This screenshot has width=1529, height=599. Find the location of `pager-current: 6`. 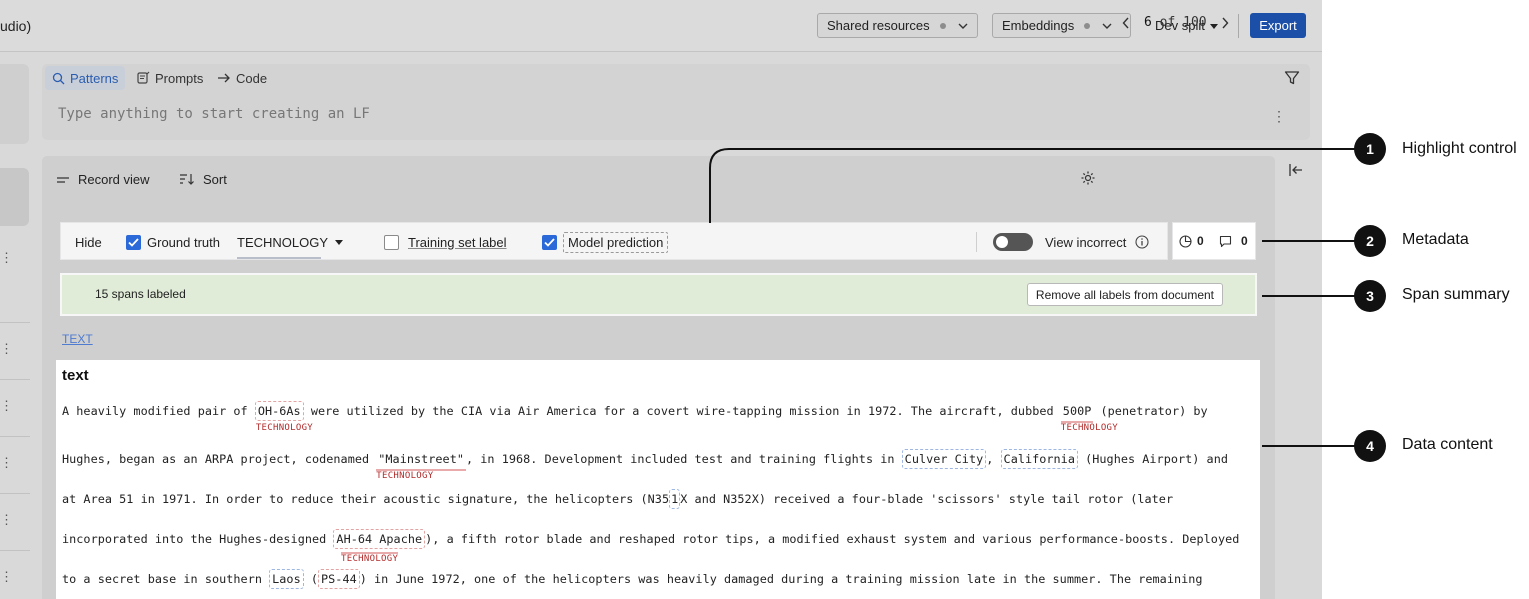

pager-current: 6 is located at coordinates (1148, 22).